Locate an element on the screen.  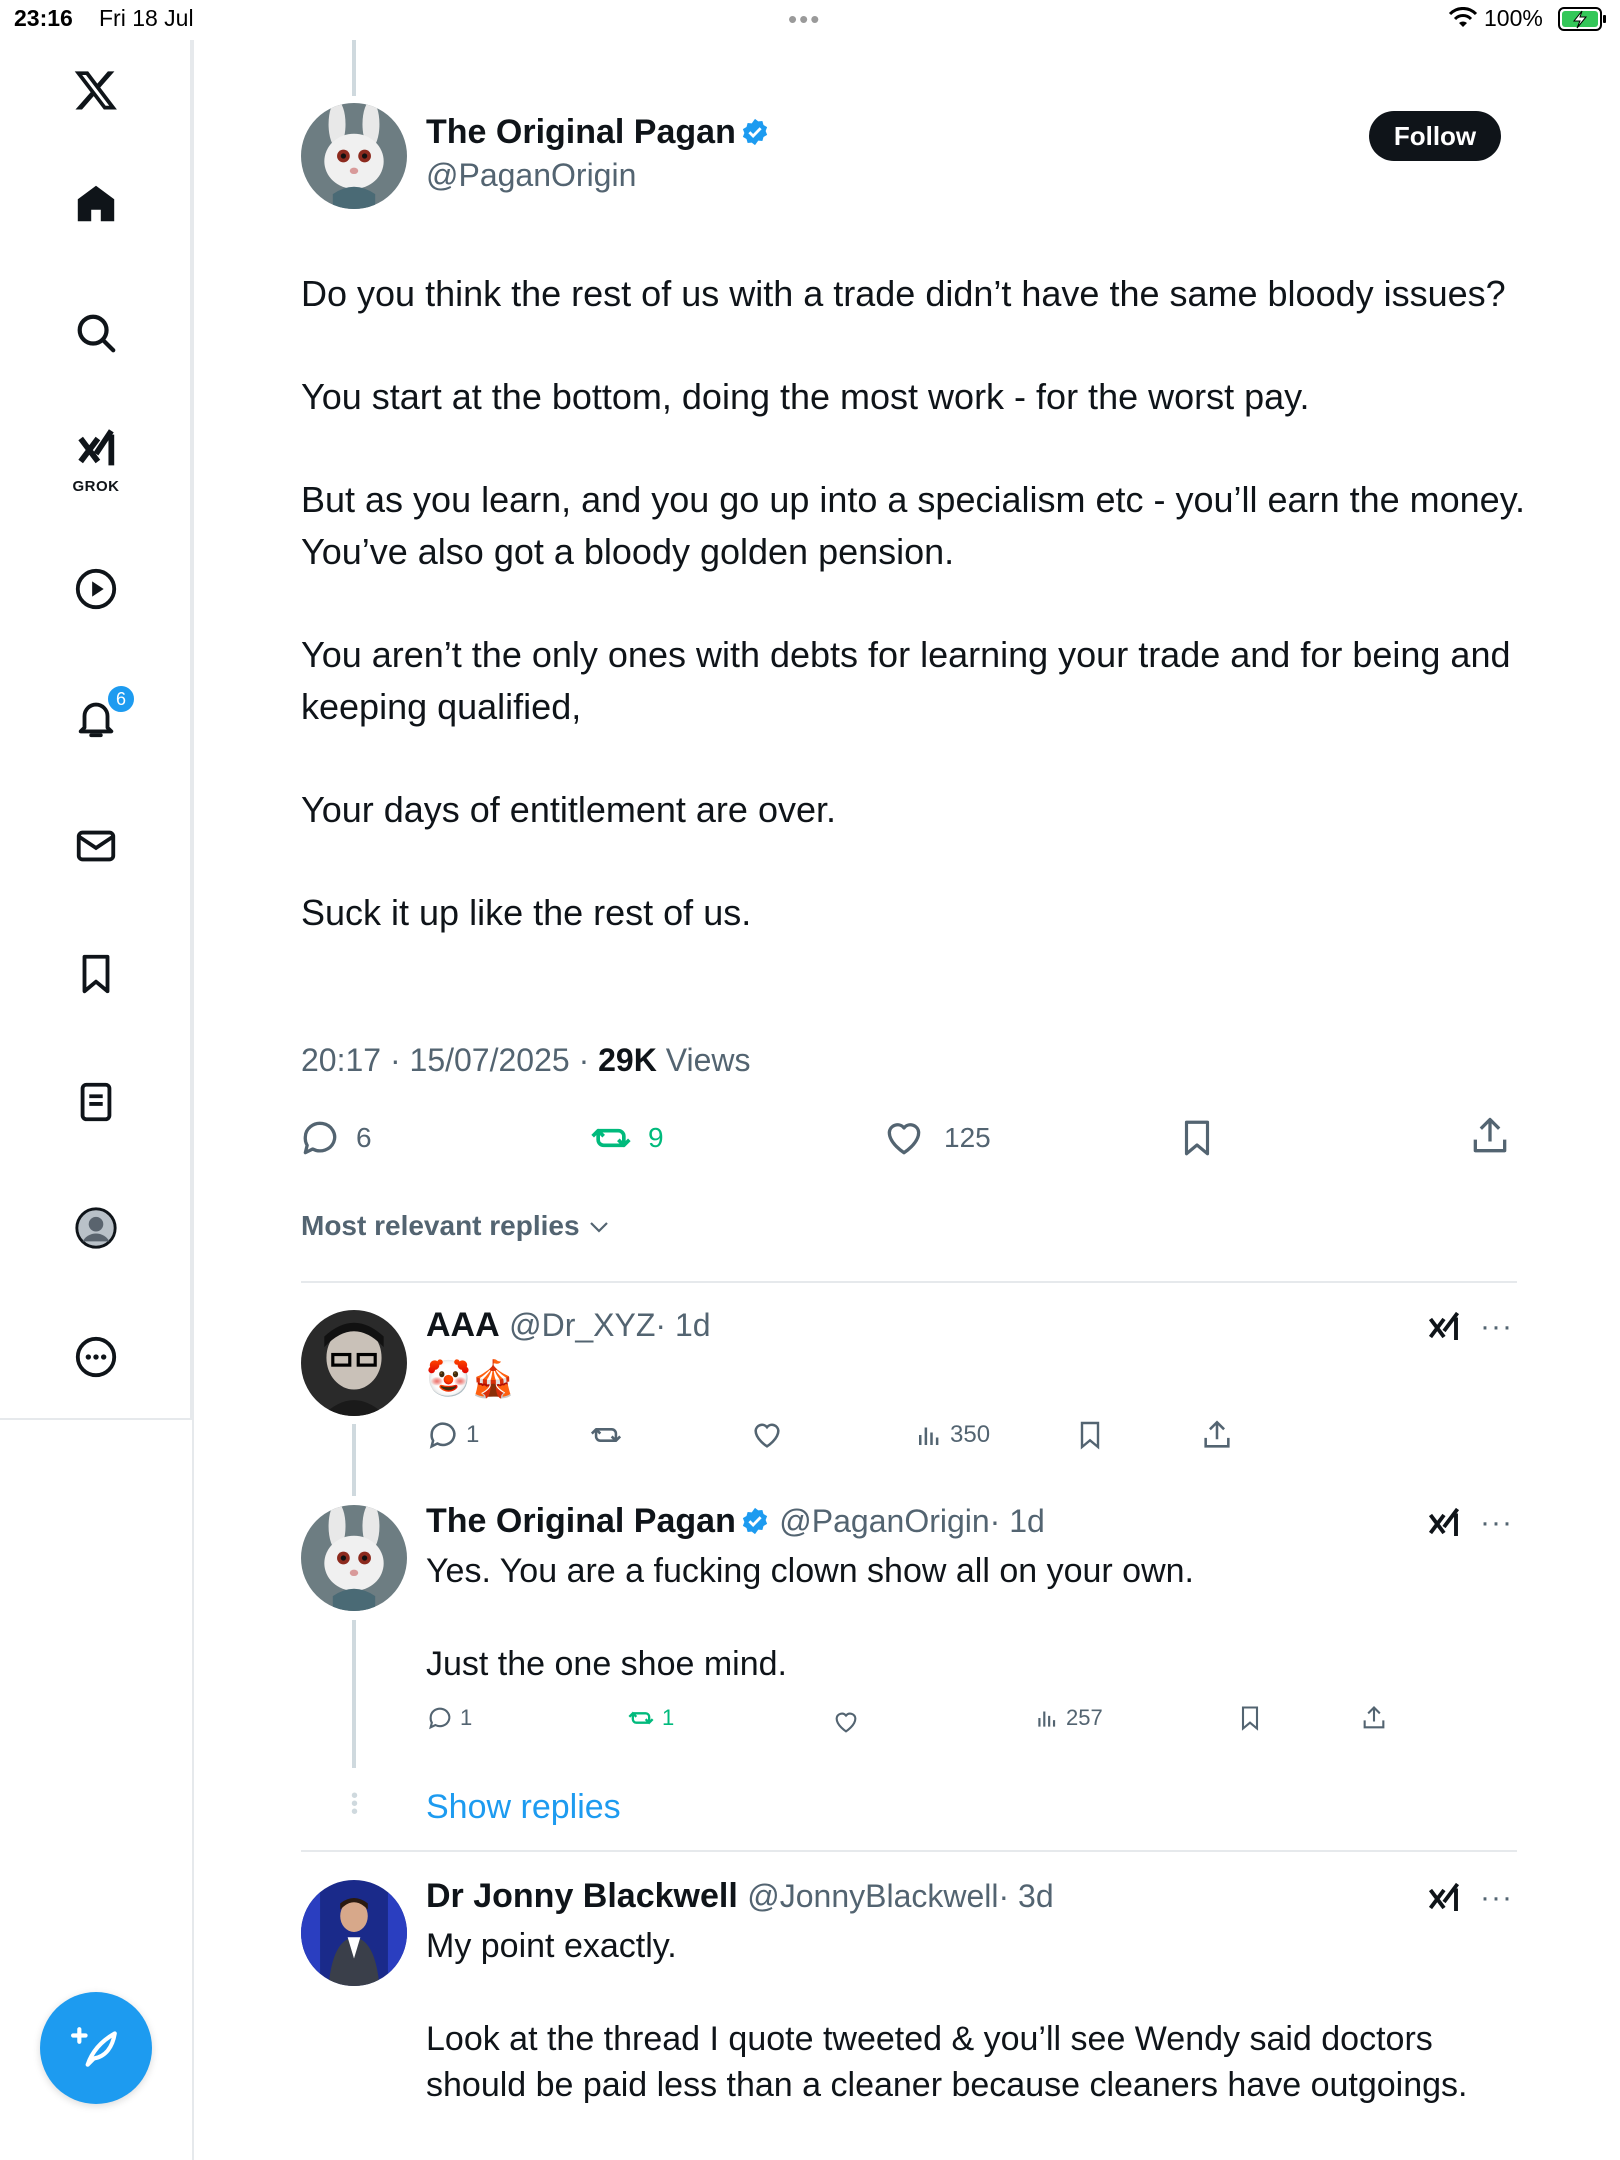
reply-text: Just the one shoe mind. is located at coordinates (607, 1664).